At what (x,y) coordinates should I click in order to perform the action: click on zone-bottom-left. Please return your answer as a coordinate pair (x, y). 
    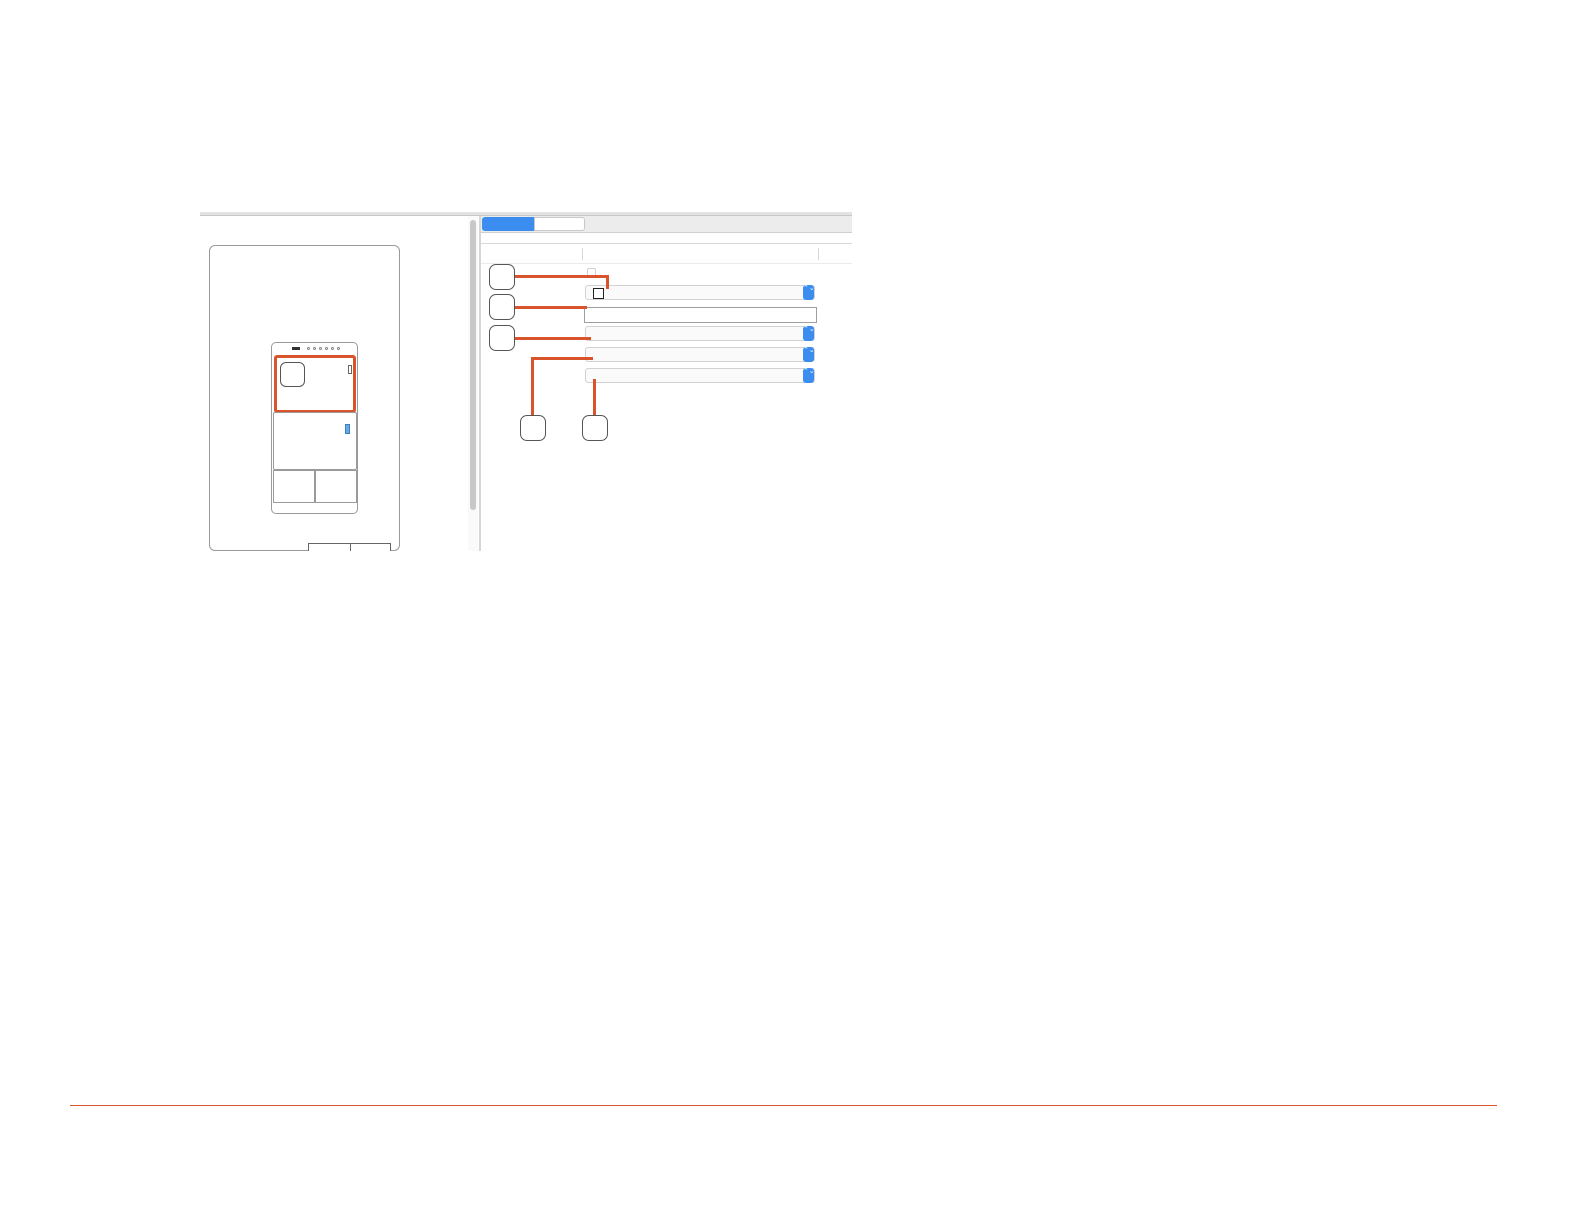
    Looking at the image, I should click on (294, 486).